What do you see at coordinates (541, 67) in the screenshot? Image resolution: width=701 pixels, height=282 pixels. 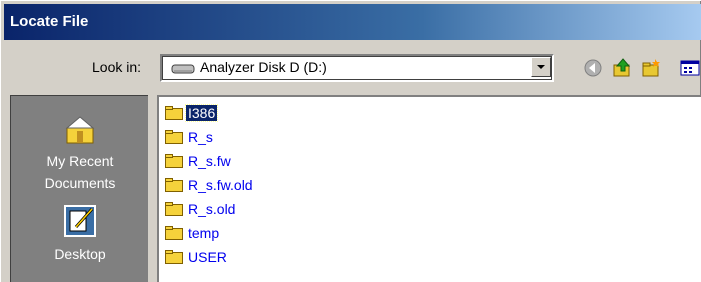 I see `chevron-down-icon` at bounding box center [541, 67].